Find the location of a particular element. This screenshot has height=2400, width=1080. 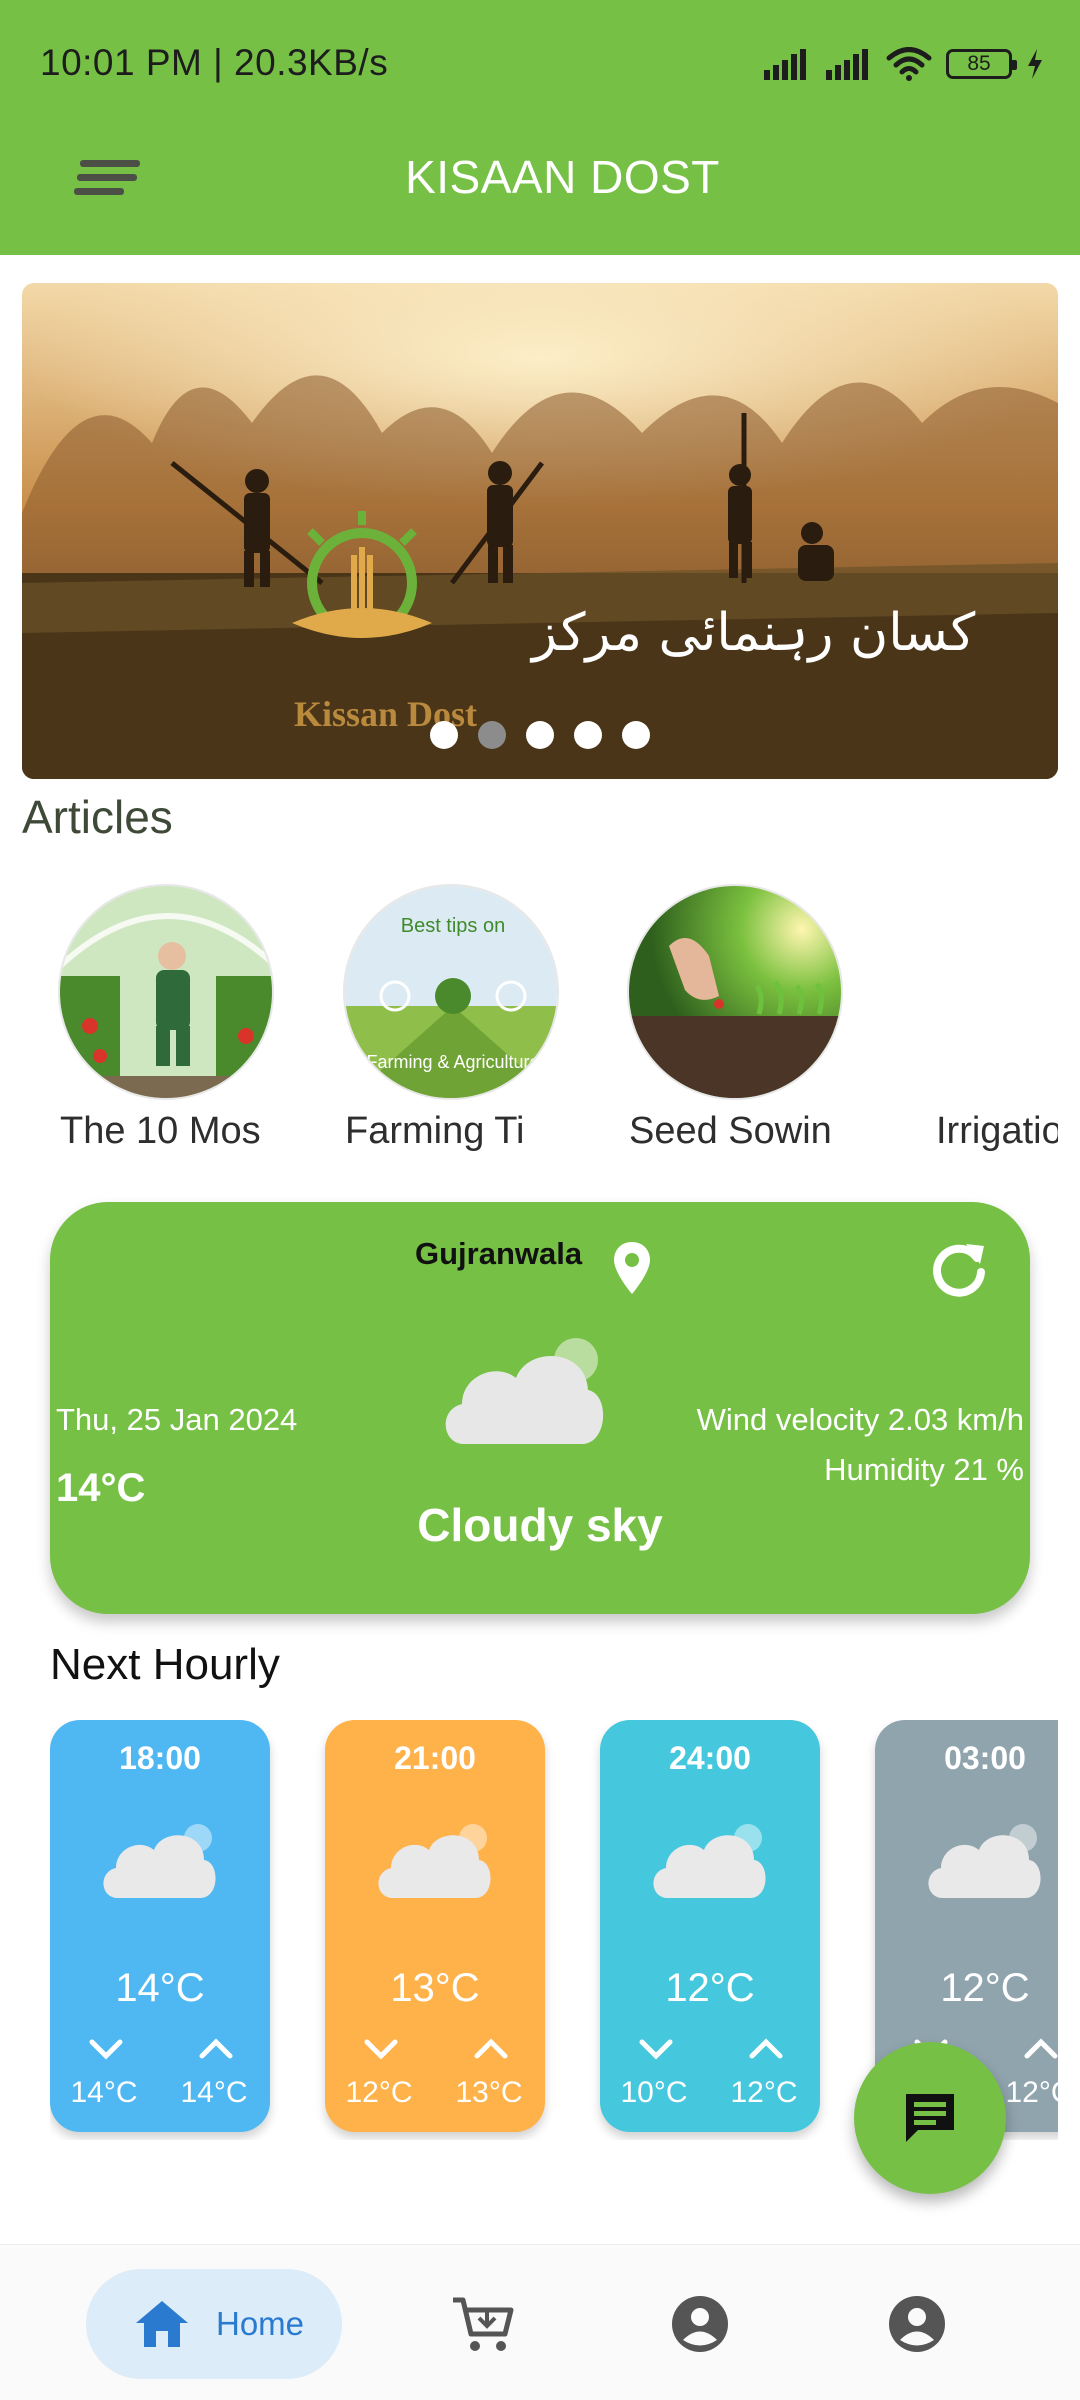

hourly-time: 03:00 is located at coordinates (985, 1758).